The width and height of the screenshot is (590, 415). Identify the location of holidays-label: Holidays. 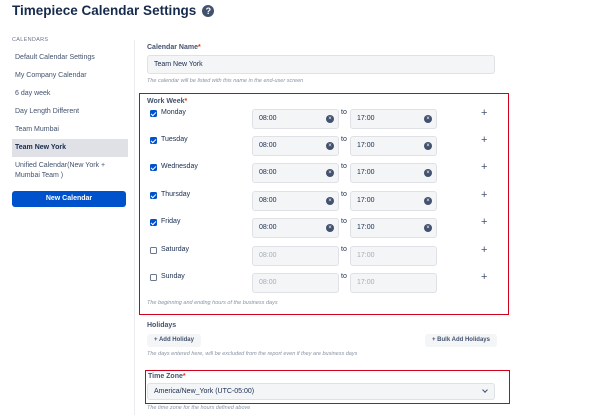
(162, 325).